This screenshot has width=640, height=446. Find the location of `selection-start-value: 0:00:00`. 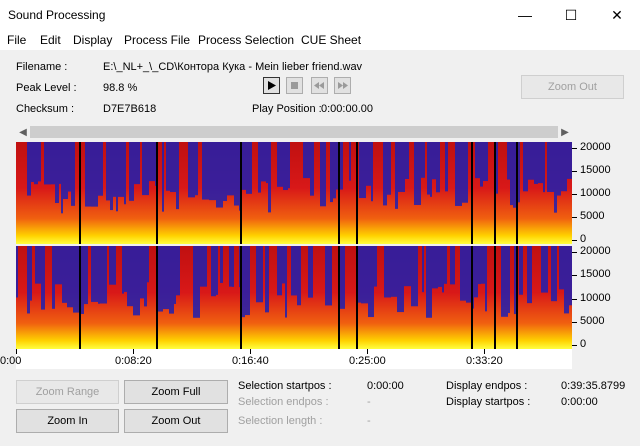

selection-start-value: 0:00:00 is located at coordinates (385, 386).